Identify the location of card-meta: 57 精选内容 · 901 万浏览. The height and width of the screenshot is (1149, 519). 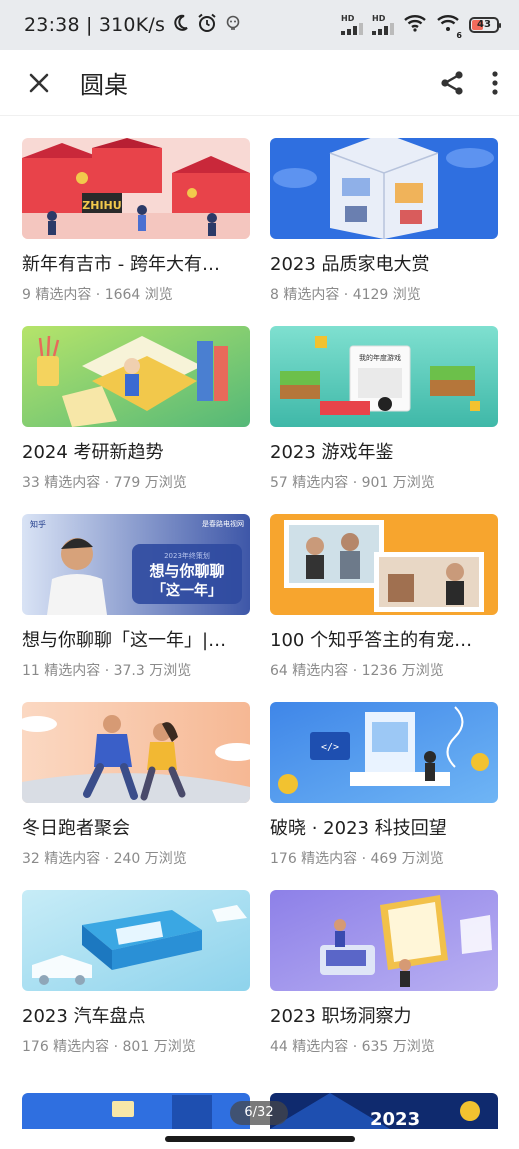
(352, 483).